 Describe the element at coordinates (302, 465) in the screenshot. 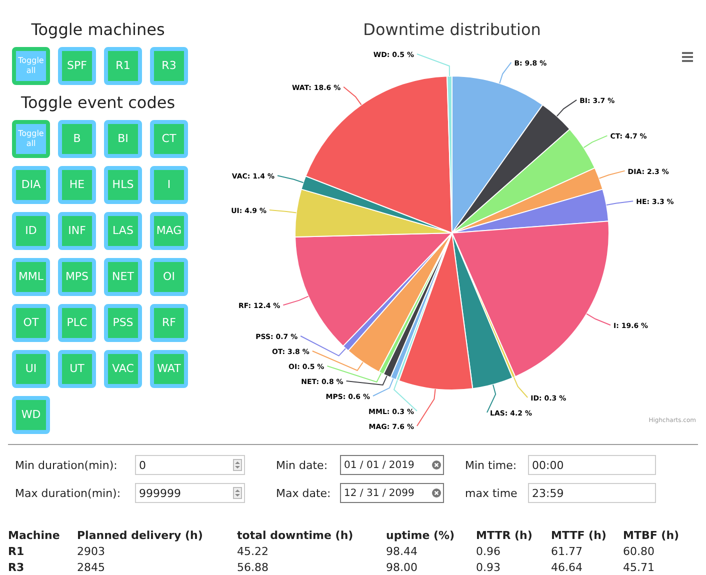

I see `field-label: Min date:` at that location.